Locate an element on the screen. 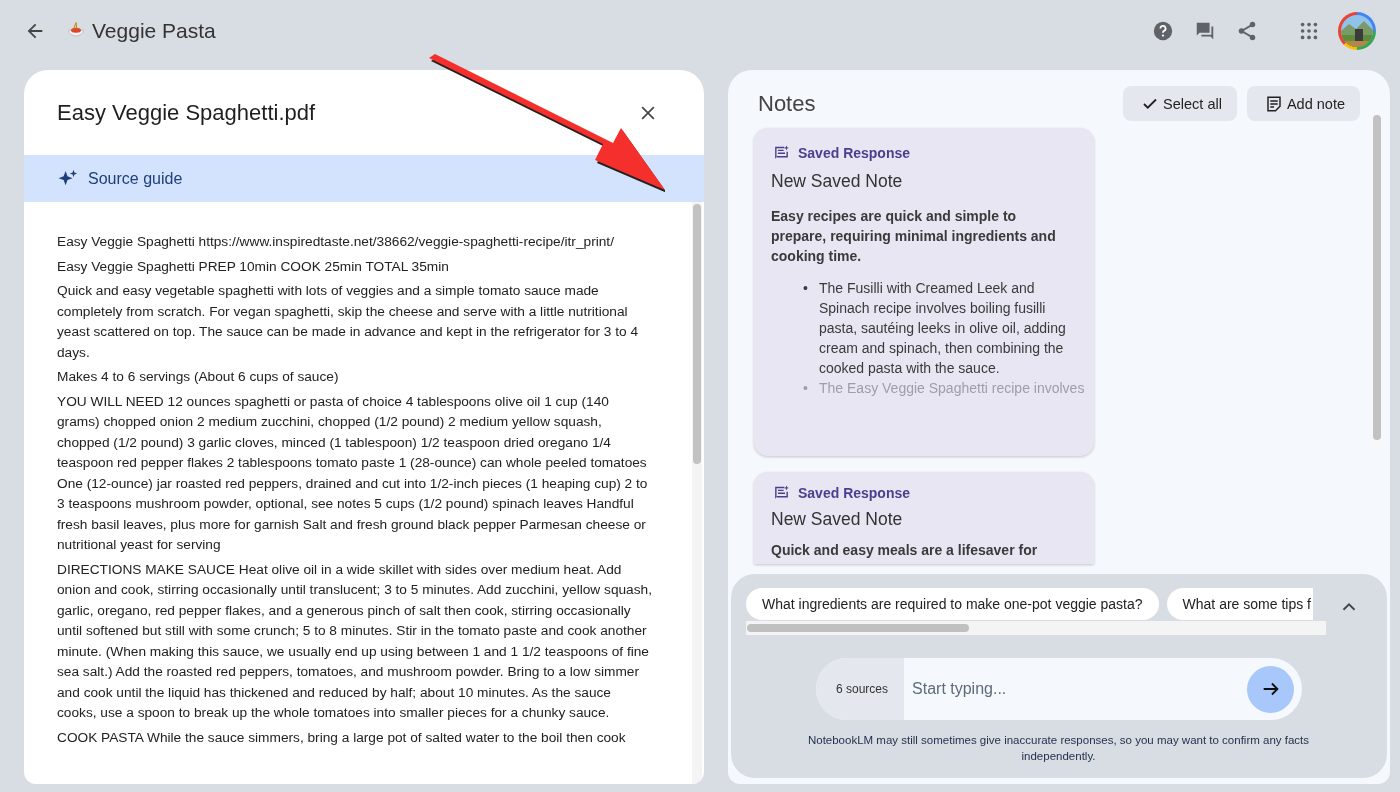 This screenshot has width=1400, height=792. source-guide-bar: Source guide is located at coordinates (364, 178).